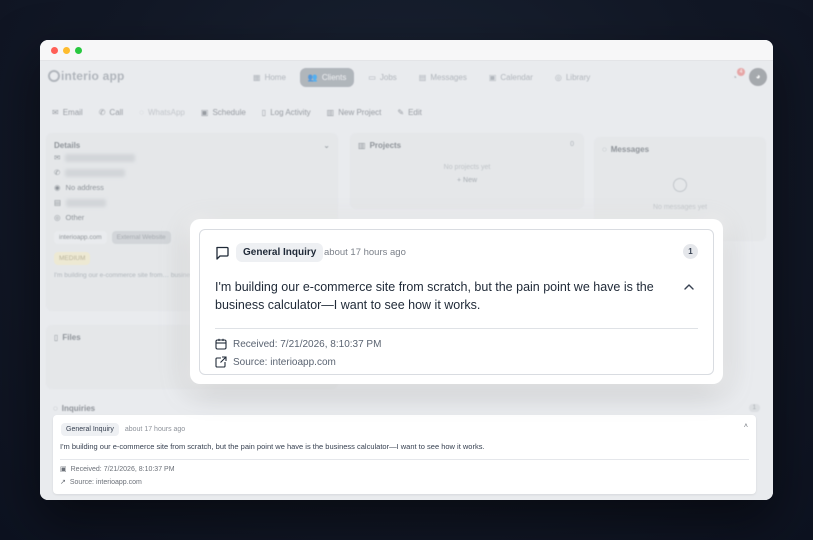  Describe the element at coordinates (123, 429) in the screenshot. I see `inquiry-header: General Inquiry about 17 hours ago` at that location.